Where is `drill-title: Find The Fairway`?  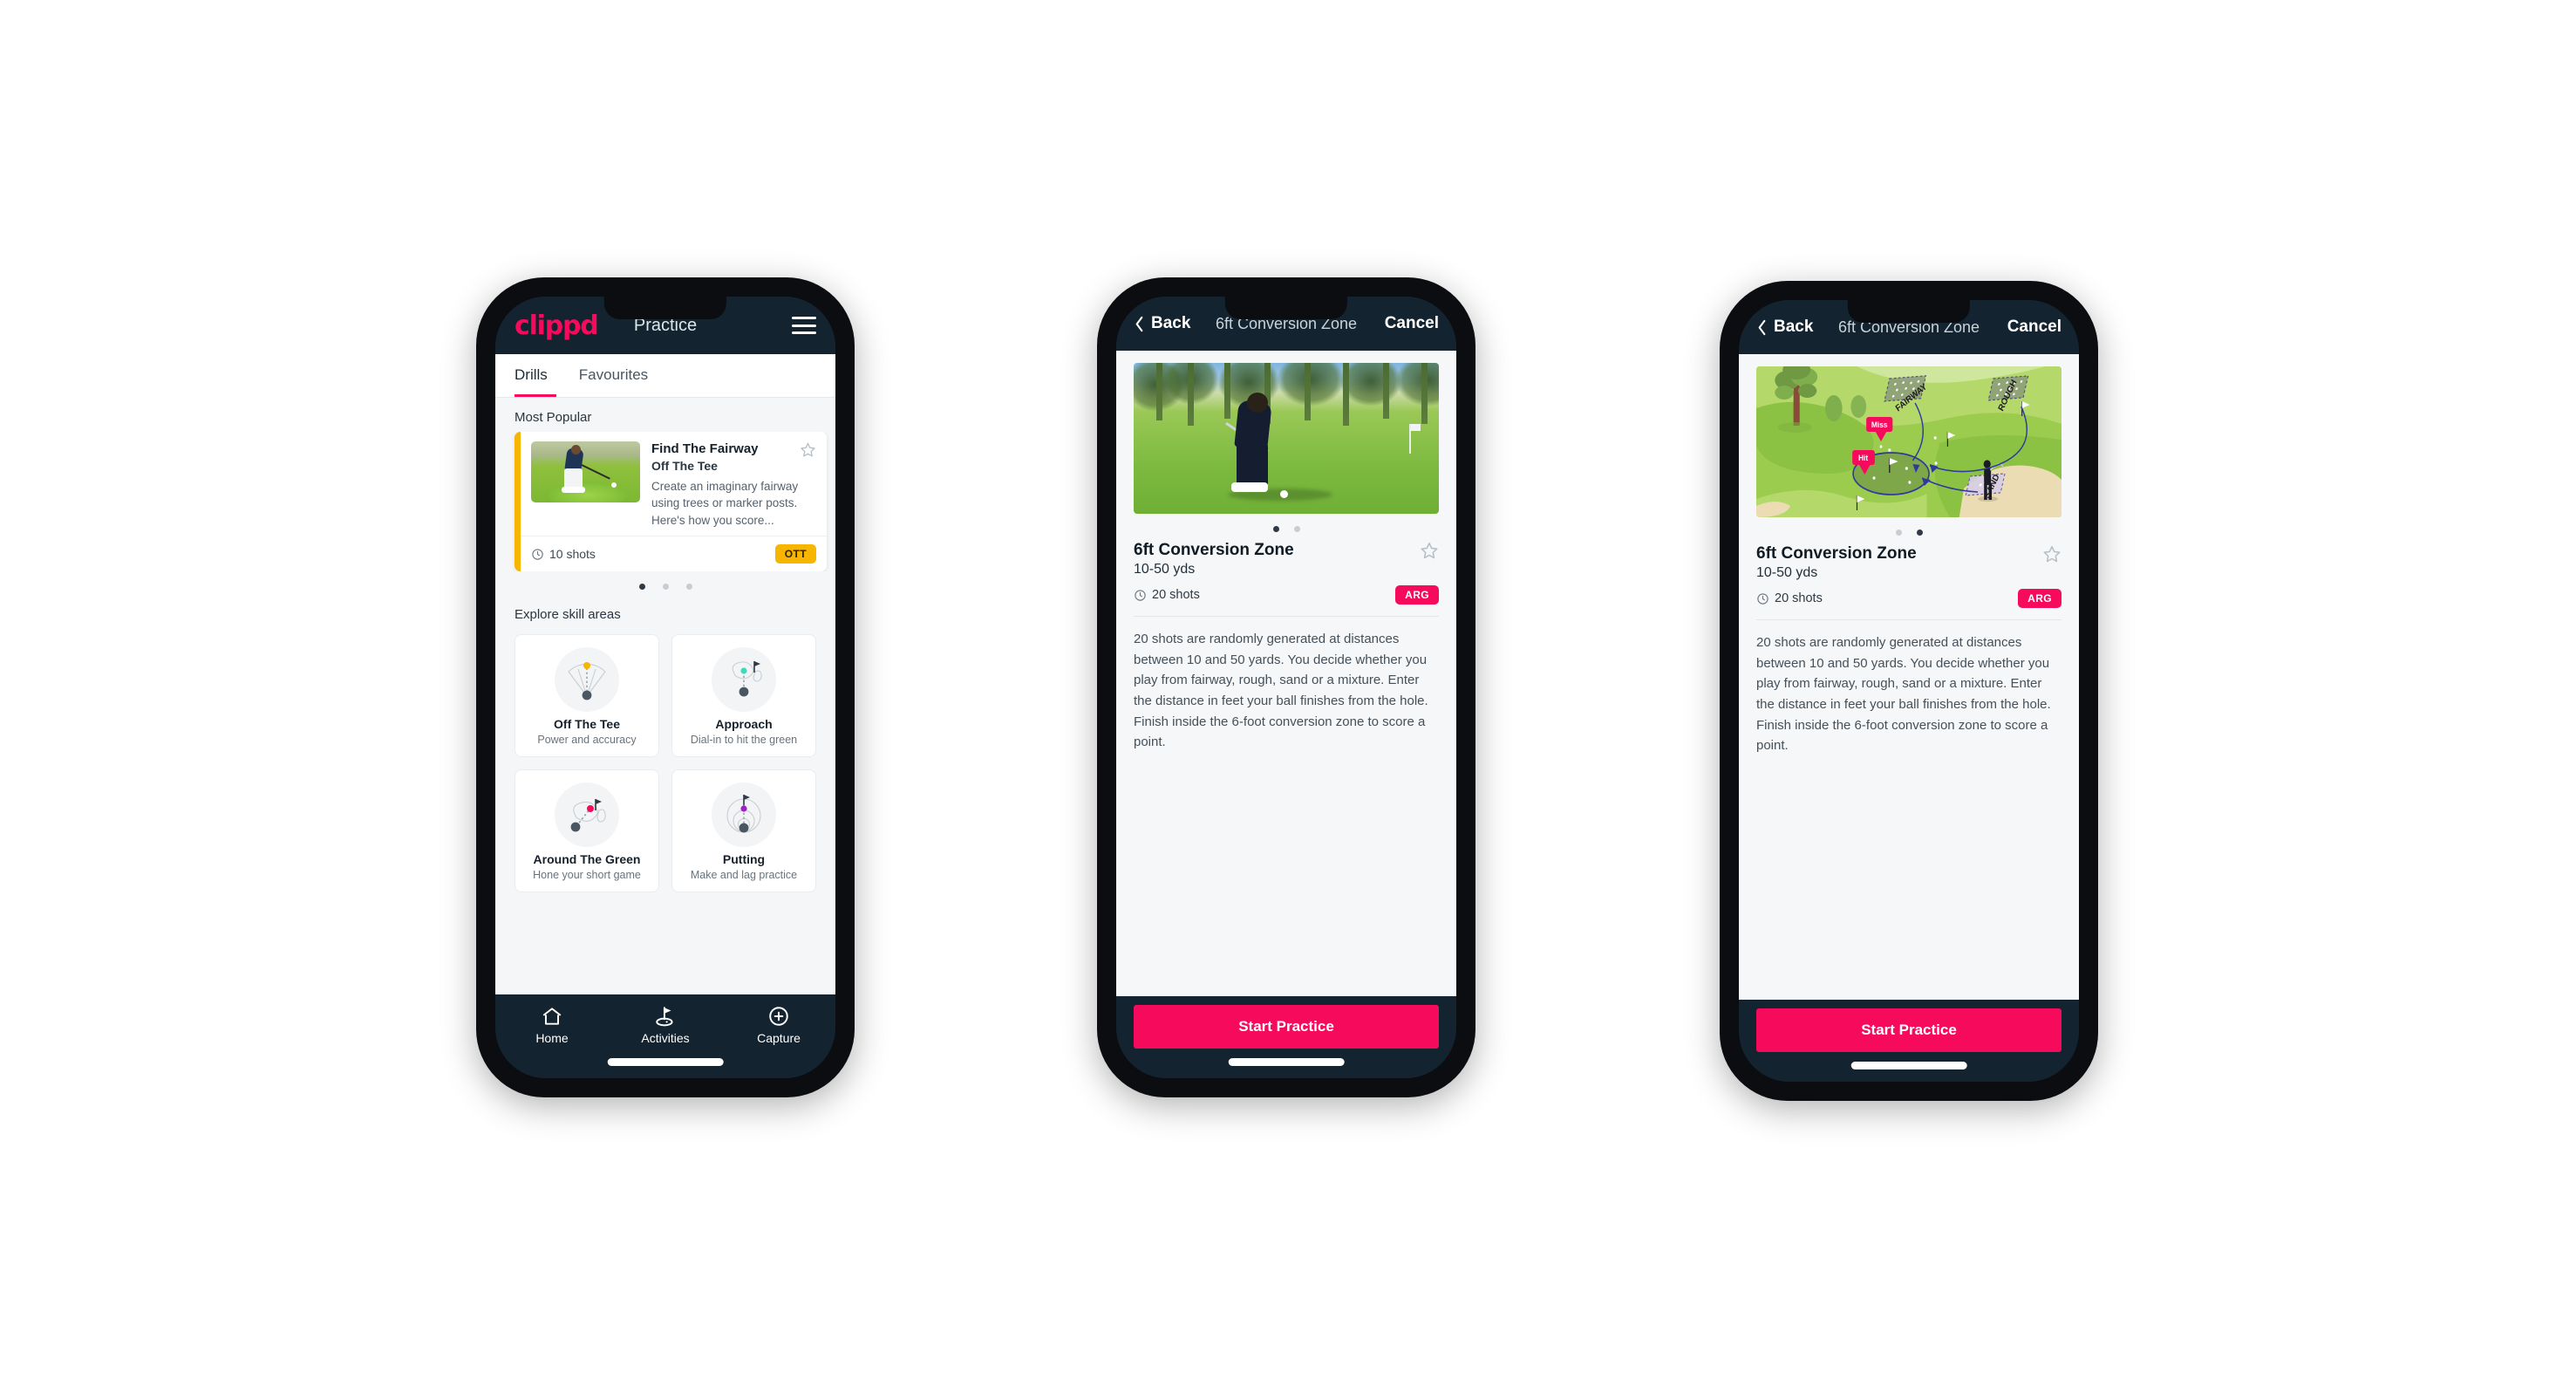 drill-title: Find The Fairway is located at coordinates (705, 448).